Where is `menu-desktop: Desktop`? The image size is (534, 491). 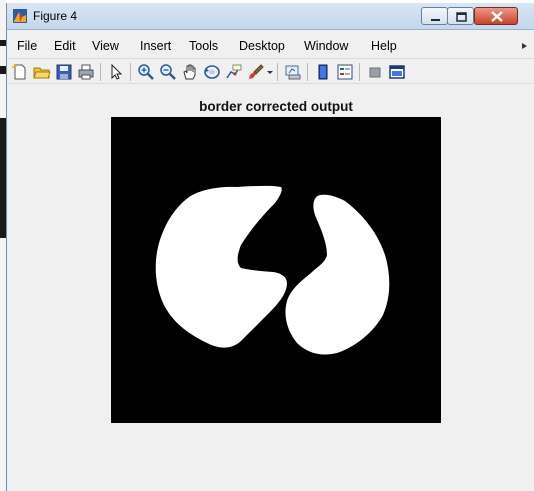
menu-desktop: Desktop is located at coordinates (262, 46).